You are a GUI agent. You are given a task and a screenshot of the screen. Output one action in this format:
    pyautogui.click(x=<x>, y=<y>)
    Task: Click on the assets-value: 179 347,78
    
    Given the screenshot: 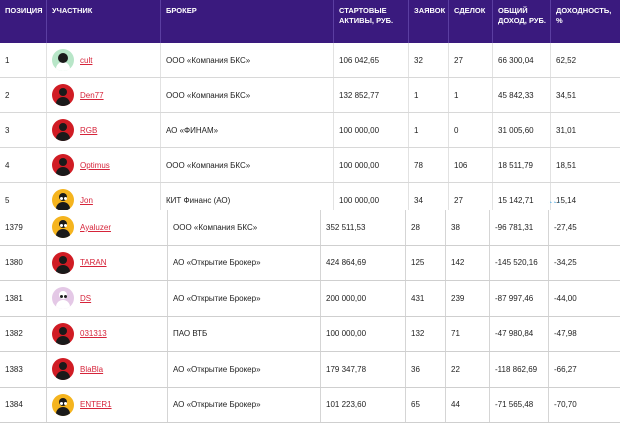 What is the action you would take?
    pyautogui.click(x=346, y=369)
    